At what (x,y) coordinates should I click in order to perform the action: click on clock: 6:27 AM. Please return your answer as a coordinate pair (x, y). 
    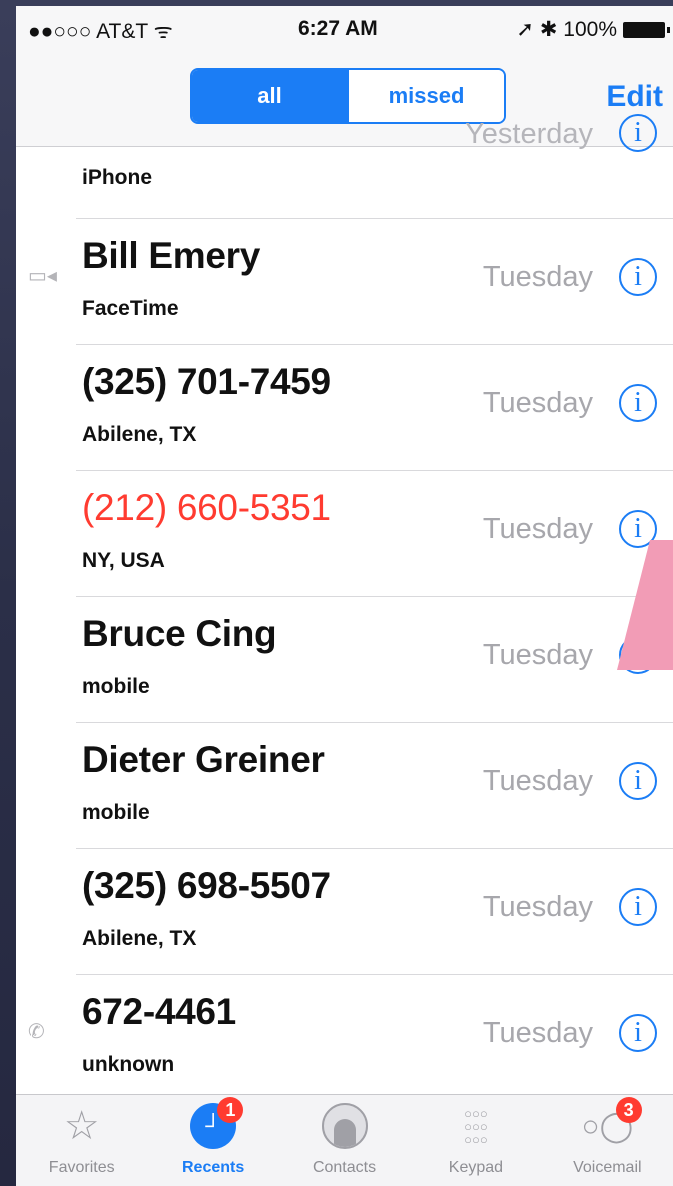
    Looking at the image, I should click on (338, 28).